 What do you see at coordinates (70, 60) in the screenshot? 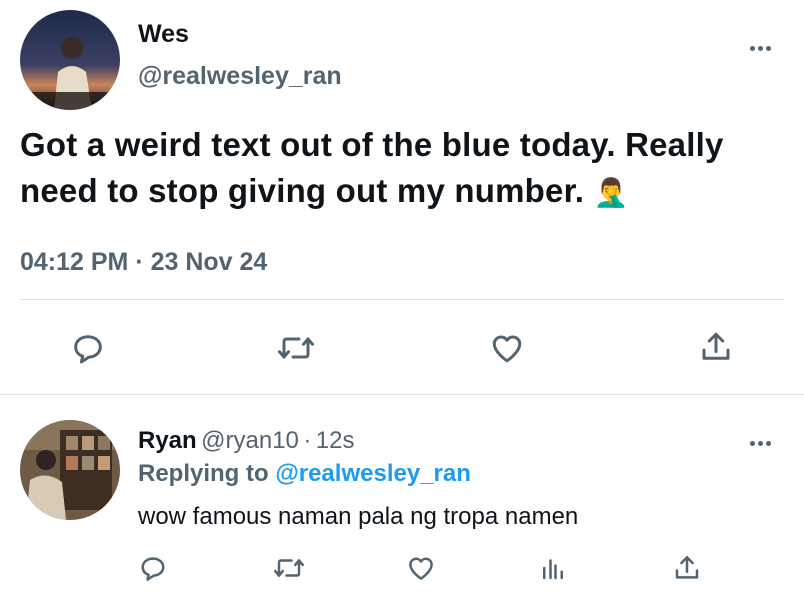
I see `author-avatar` at bounding box center [70, 60].